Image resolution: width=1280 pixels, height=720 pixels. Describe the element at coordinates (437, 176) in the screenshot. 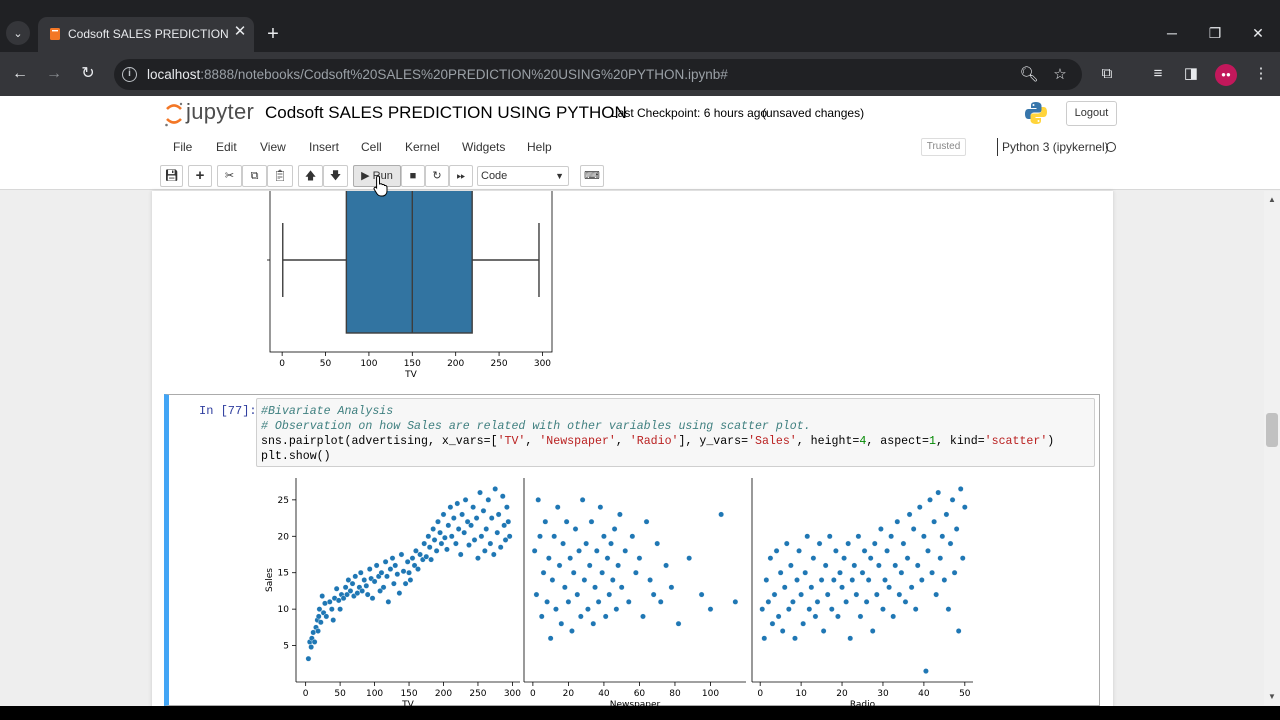

I see `restart-kernel-button: ↻` at that location.